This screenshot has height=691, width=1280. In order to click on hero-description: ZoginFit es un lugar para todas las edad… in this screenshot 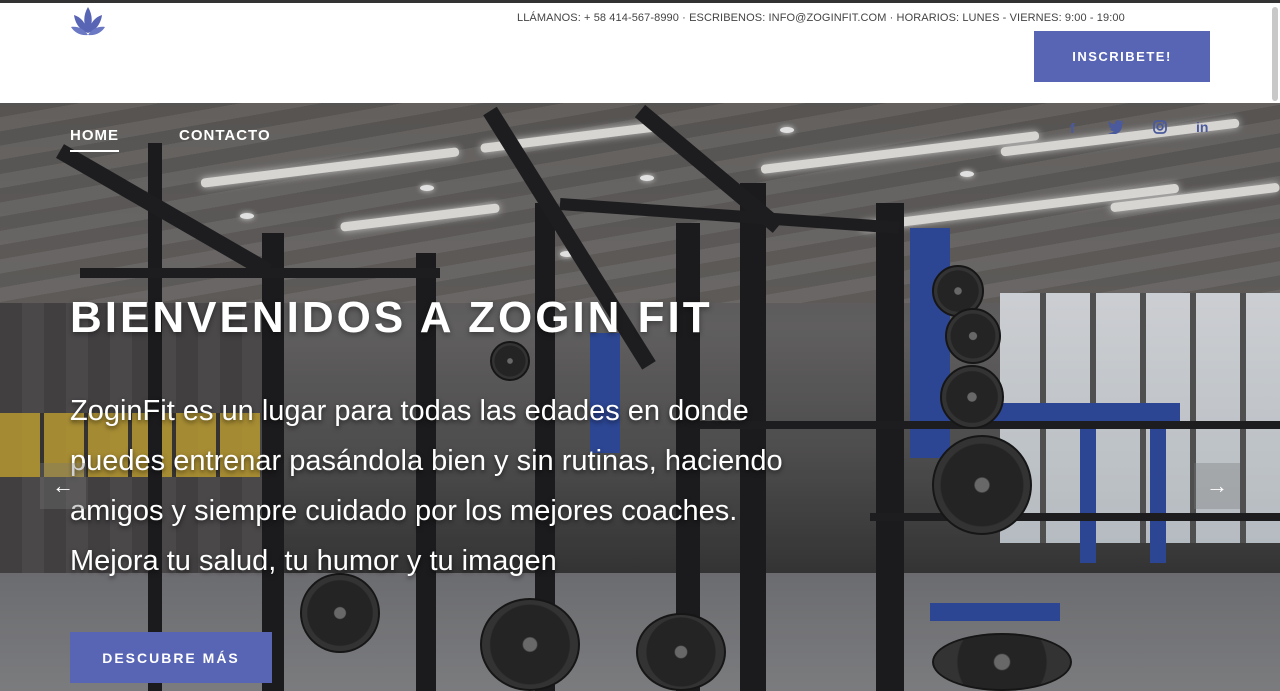, I will do `click(426, 486)`.